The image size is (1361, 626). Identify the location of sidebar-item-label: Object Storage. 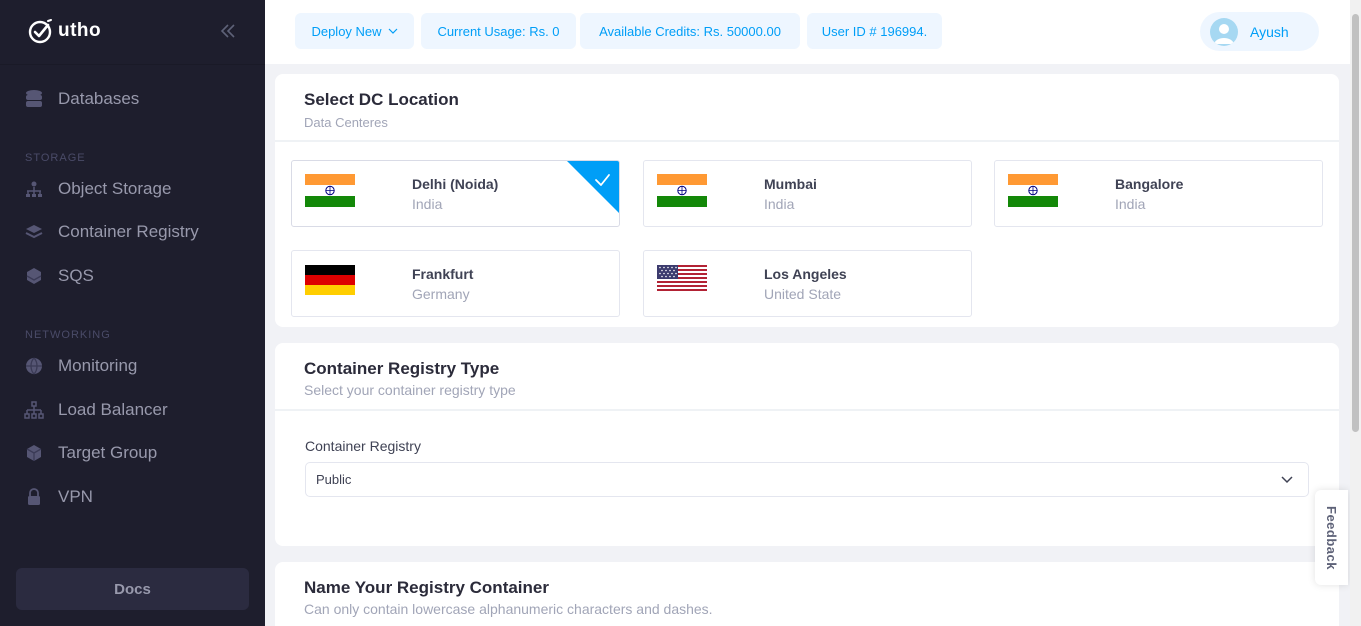
(115, 188).